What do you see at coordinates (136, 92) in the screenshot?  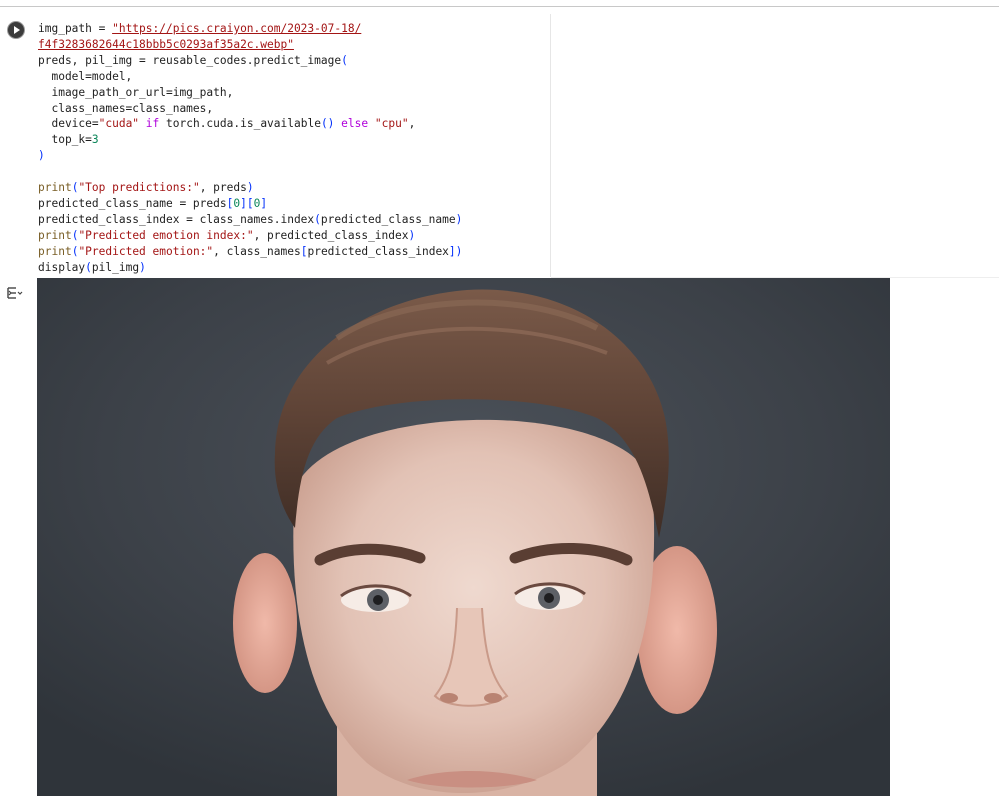 I see `code-line-5: image_path_or_url=img_path,` at bounding box center [136, 92].